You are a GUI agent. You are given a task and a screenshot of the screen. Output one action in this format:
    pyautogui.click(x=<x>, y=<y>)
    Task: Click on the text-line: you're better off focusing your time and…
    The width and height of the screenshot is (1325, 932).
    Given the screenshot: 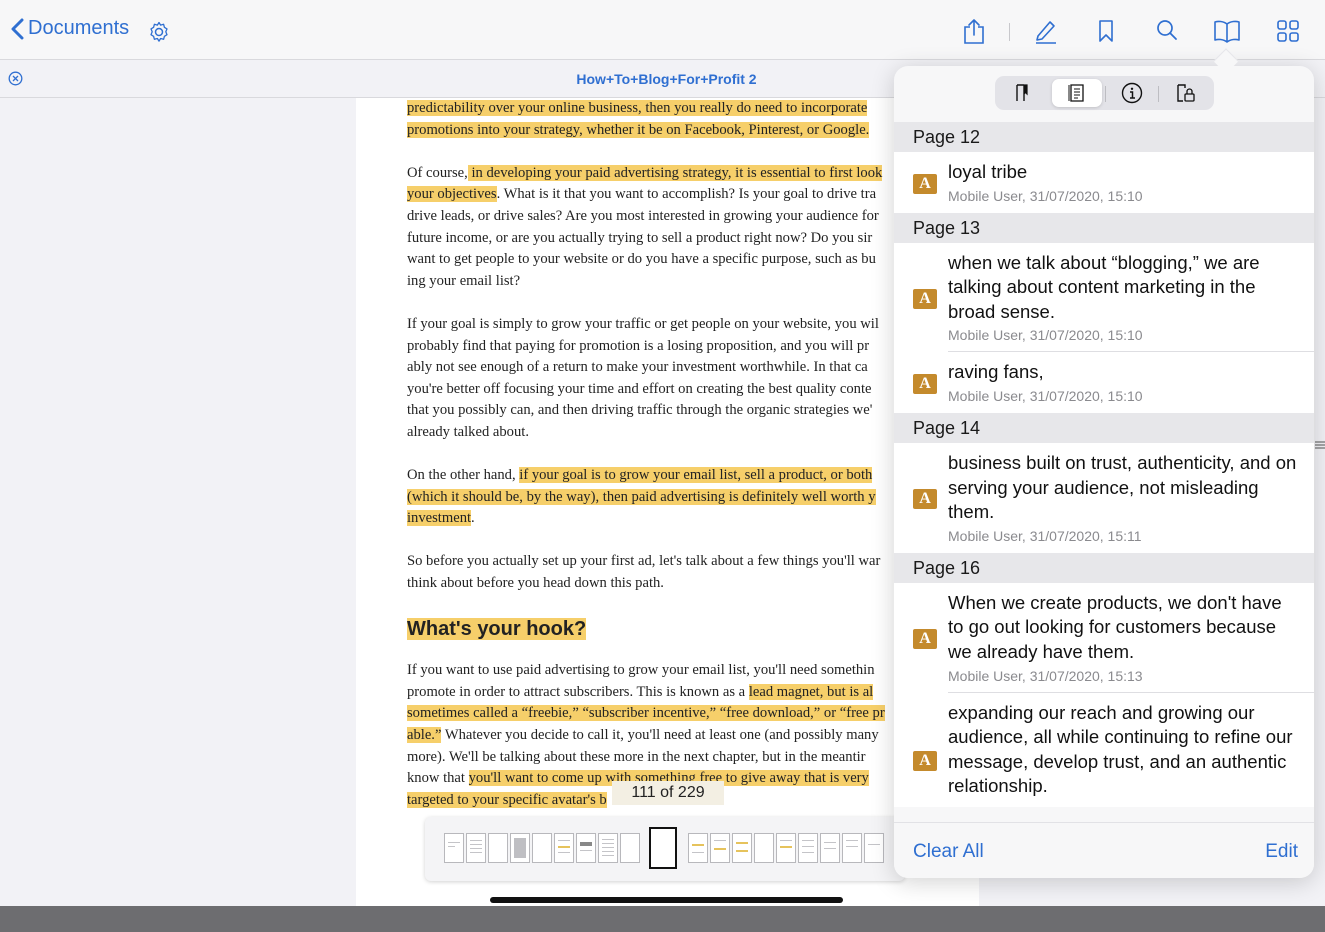 What is the action you would take?
    pyautogui.click(x=639, y=388)
    